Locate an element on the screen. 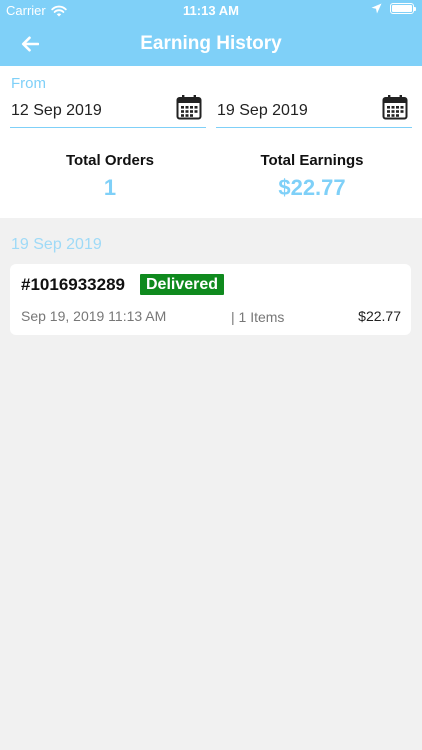 Image resolution: width=422 pixels, height=750 pixels. status-right is located at coordinates (393, 8).